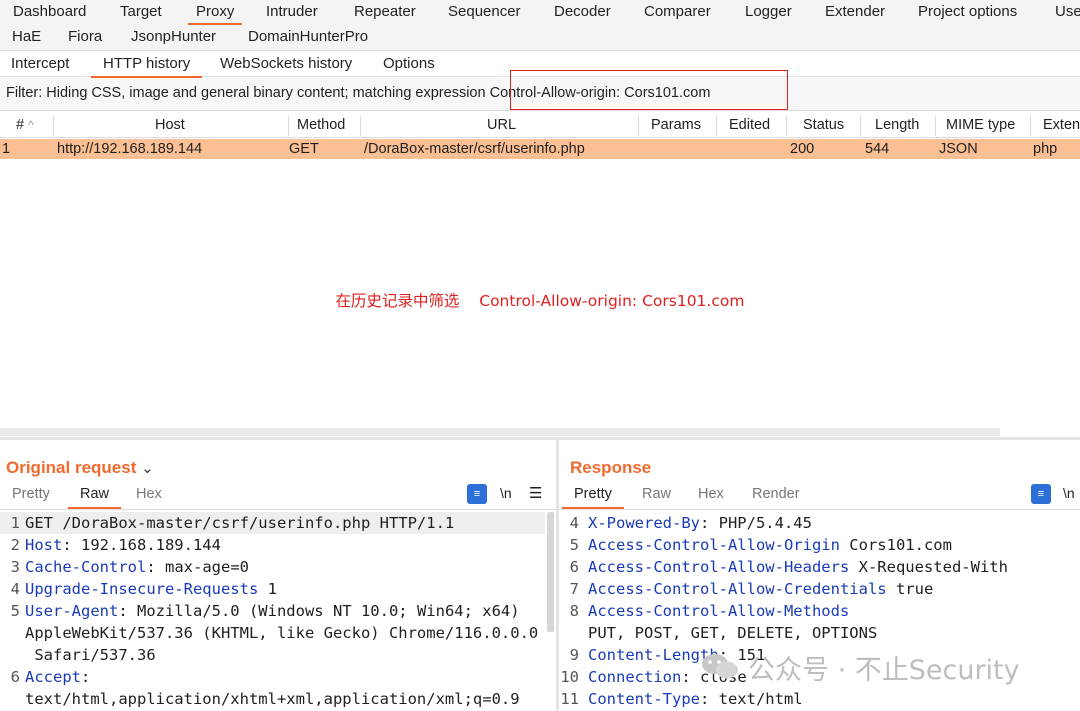  Describe the element at coordinates (884, 670) in the screenshot. I see `watermark-text: 公众号 · 不止Security` at that location.